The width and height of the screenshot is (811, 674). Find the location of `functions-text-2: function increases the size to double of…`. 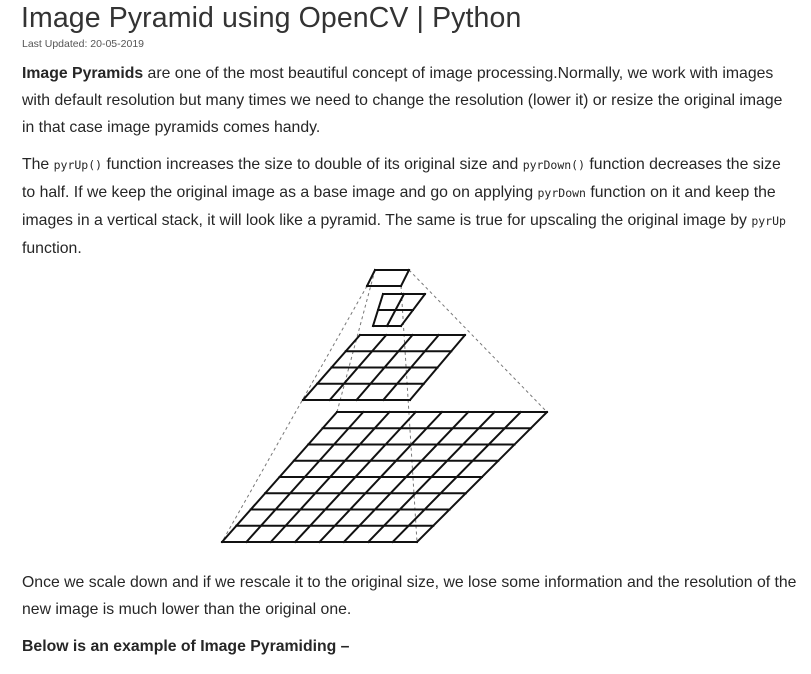

functions-text-2: function increases the size to double of… is located at coordinates (312, 164).